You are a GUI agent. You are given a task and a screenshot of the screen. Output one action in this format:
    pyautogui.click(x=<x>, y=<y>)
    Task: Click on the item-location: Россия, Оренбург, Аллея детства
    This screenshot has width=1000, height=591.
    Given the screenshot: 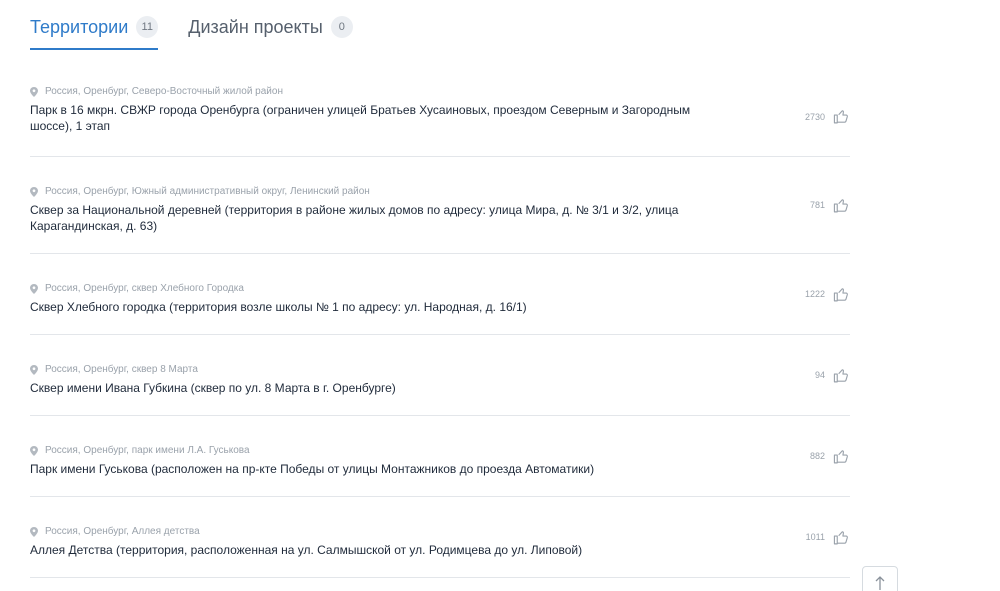 What is the action you would take?
    pyautogui.click(x=440, y=531)
    